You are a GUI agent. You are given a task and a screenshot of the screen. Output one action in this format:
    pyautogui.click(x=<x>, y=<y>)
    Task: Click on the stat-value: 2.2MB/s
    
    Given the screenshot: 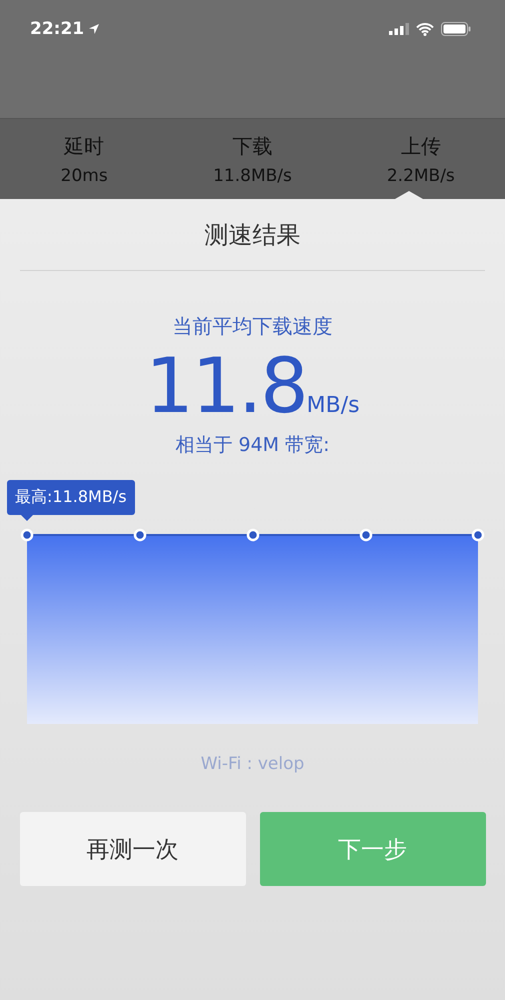 What is the action you would take?
    pyautogui.click(x=420, y=176)
    